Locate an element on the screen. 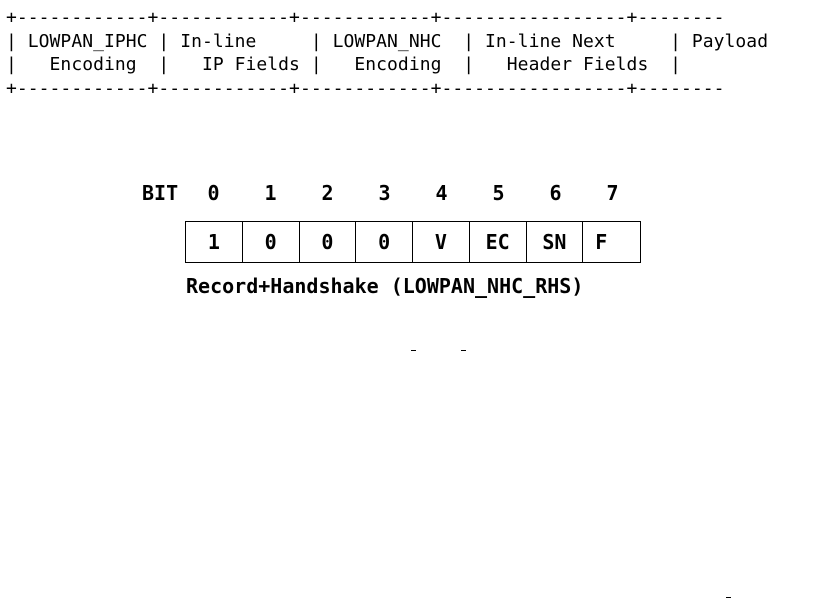 Image resolution: width=817 pixels, height=600 pixels. bit-cell-2: 0 is located at coordinates (328, 242).